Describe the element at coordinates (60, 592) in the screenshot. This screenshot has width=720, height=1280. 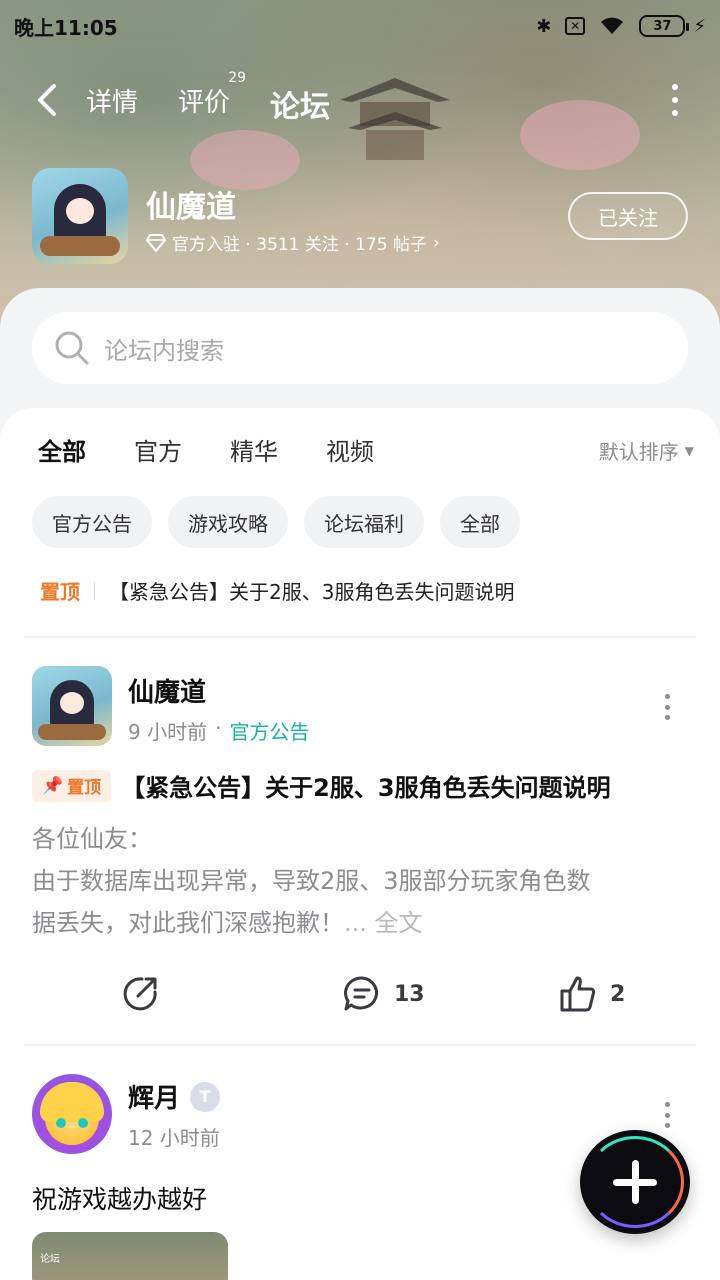
I see `pinned-tag: 置顶` at that location.